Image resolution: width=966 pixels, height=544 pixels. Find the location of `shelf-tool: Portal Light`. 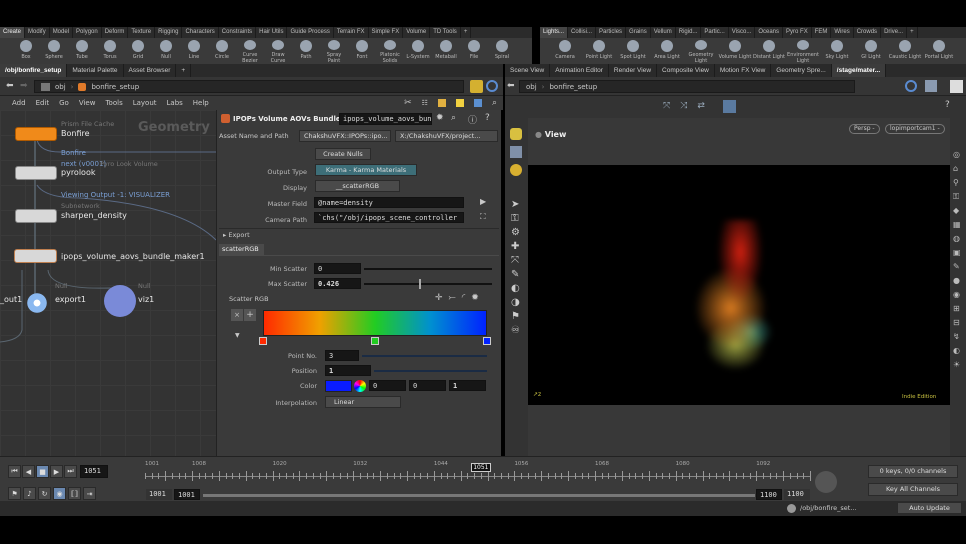

shelf-tool: Portal Light is located at coordinates (939, 51).